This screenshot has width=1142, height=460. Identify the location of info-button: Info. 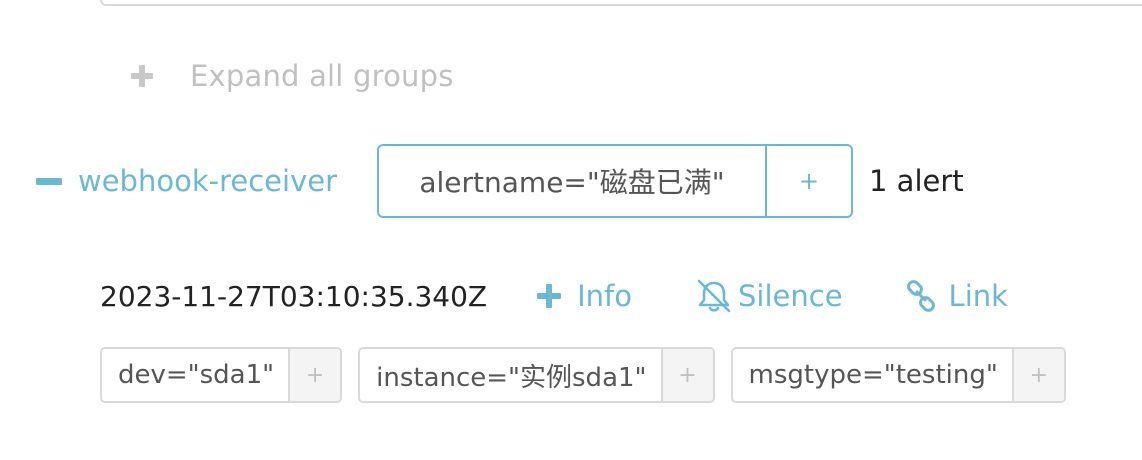
(583, 296).